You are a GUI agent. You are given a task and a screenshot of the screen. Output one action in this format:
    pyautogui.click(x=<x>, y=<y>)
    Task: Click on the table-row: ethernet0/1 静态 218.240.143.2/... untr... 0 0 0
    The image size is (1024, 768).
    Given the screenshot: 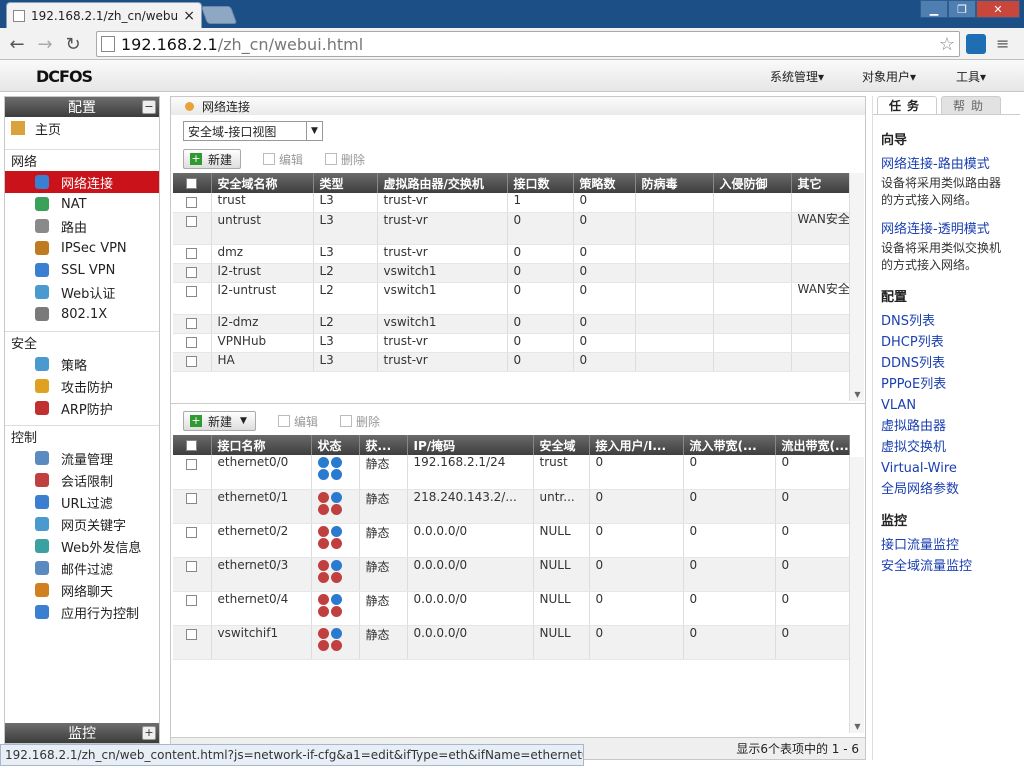 What is the action you would take?
    pyautogui.click(x=511, y=506)
    